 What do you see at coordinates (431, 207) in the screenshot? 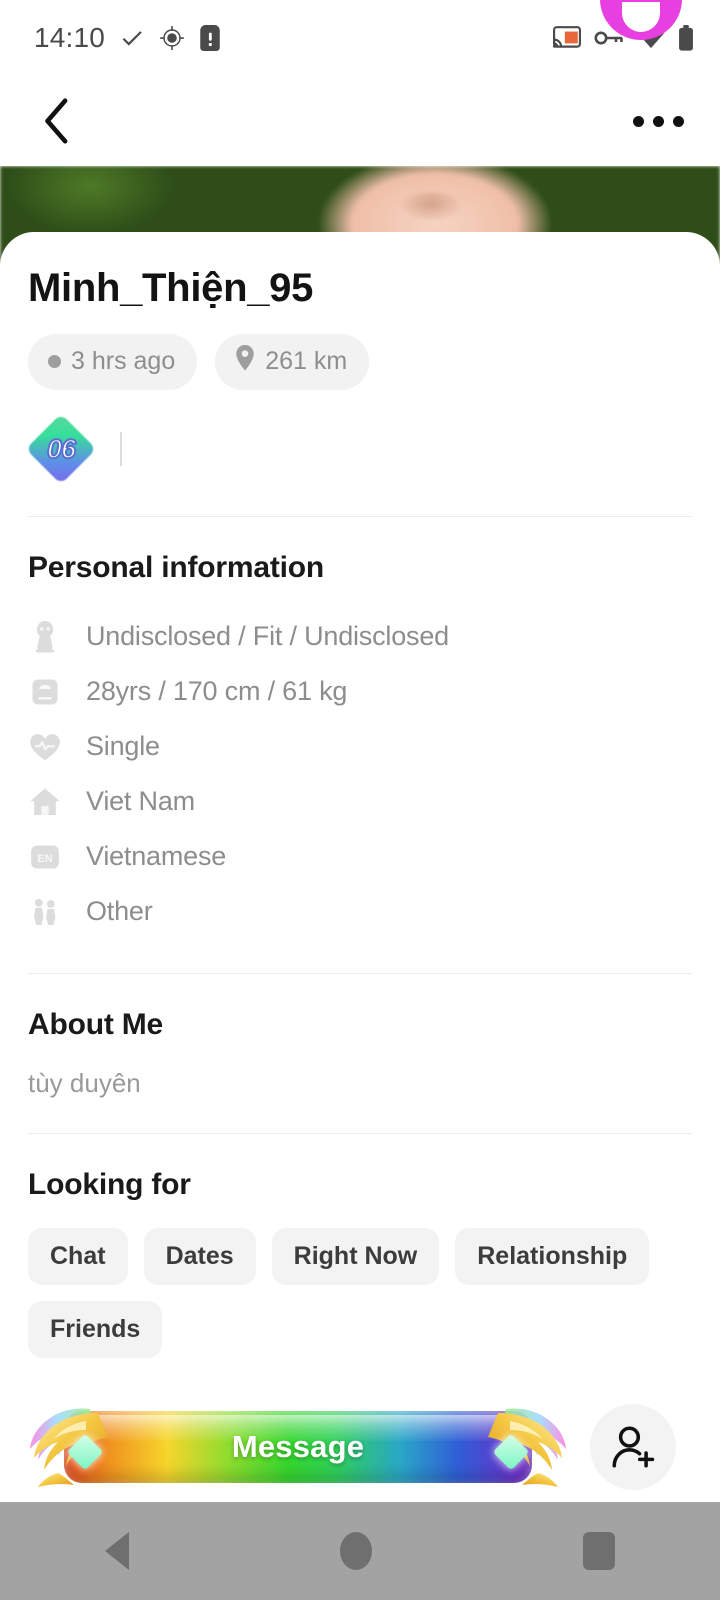
I see `photo-nose-region` at bounding box center [431, 207].